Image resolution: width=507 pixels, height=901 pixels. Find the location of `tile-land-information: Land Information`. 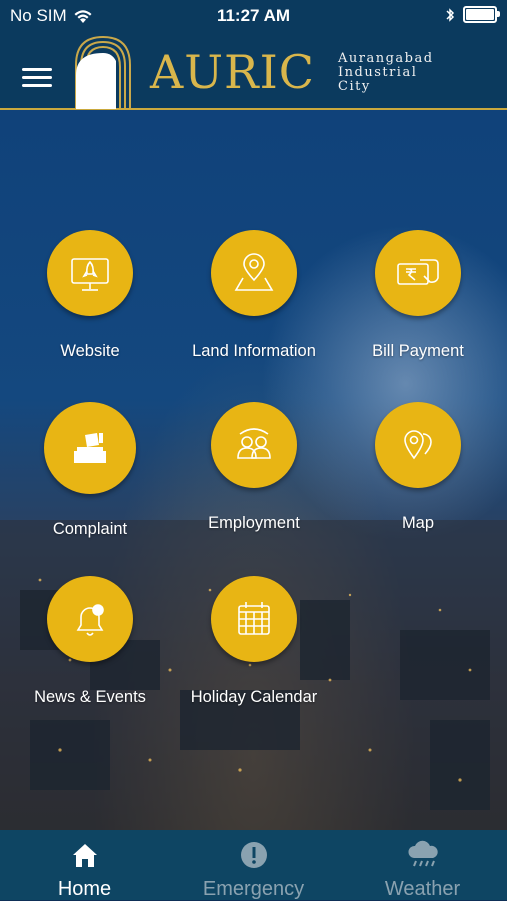

tile-land-information: Land Information is located at coordinates (254, 295).